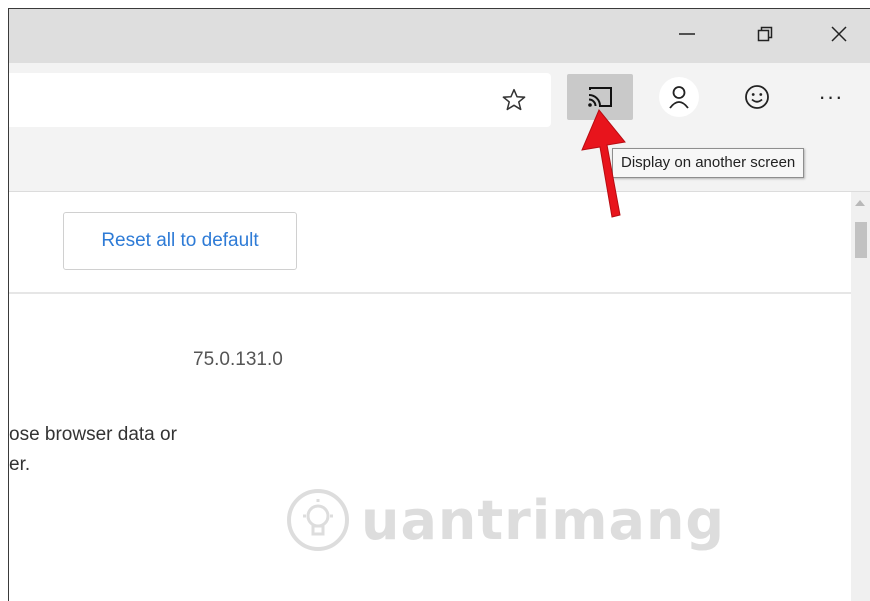 The image size is (870, 601). What do you see at coordinates (708, 163) in the screenshot?
I see `cast-tooltip: Display on another screen` at bounding box center [708, 163].